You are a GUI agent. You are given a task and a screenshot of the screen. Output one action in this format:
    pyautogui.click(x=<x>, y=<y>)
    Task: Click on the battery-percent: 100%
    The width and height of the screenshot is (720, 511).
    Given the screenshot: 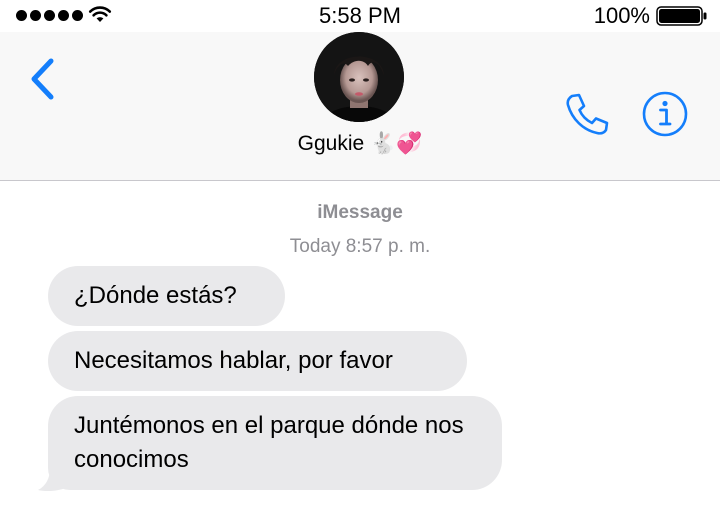 What is the action you would take?
    pyautogui.click(x=621, y=15)
    